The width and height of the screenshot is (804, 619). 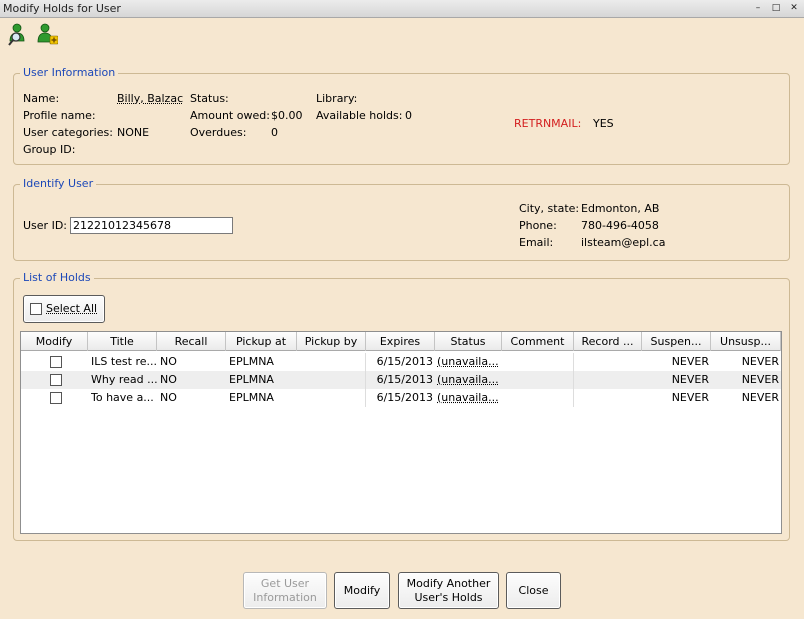 I want to click on select-all-label: Select All, so click(x=72, y=308).